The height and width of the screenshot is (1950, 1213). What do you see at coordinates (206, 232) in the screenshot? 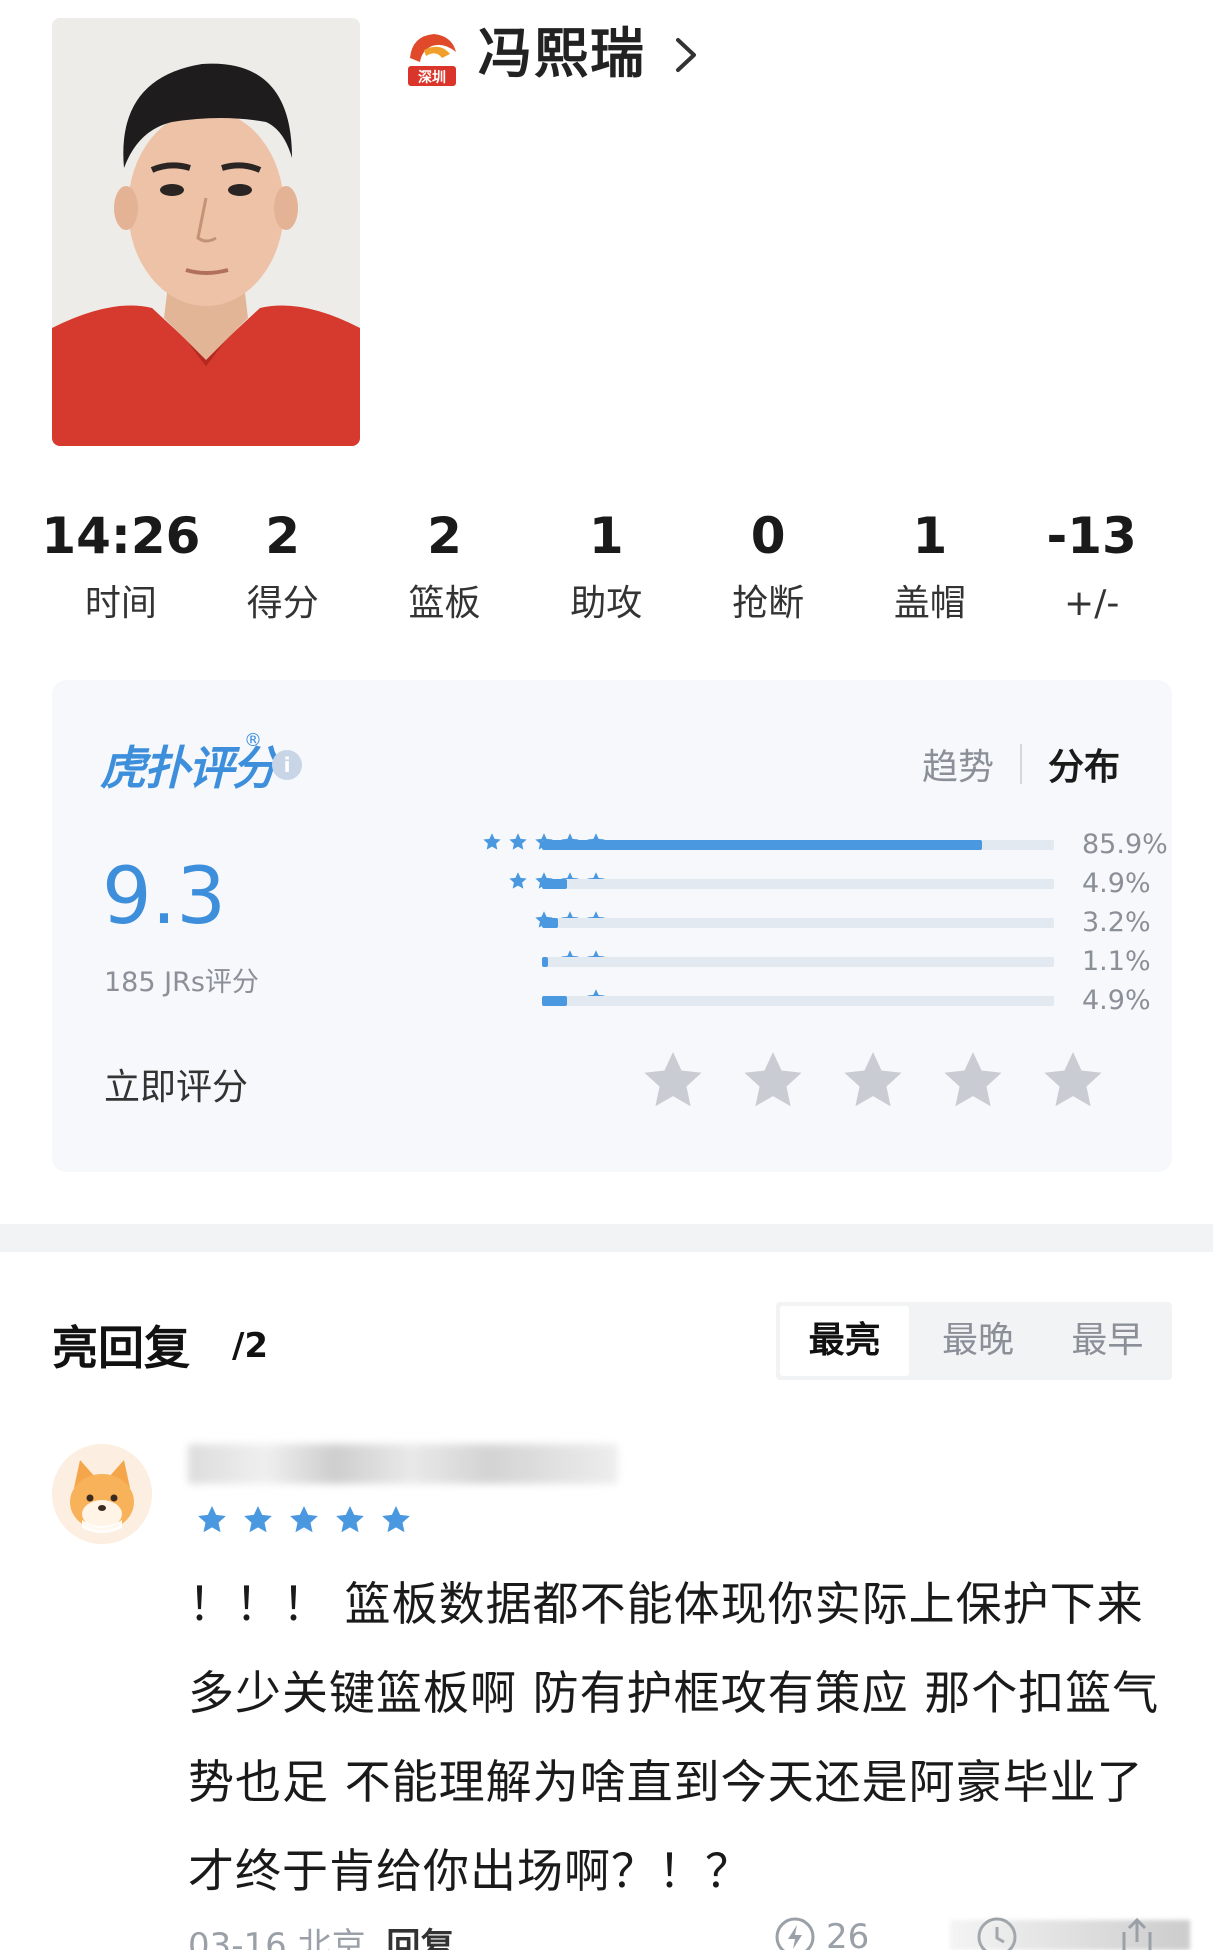
I see `player-photo` at bounding box center [206, 232].